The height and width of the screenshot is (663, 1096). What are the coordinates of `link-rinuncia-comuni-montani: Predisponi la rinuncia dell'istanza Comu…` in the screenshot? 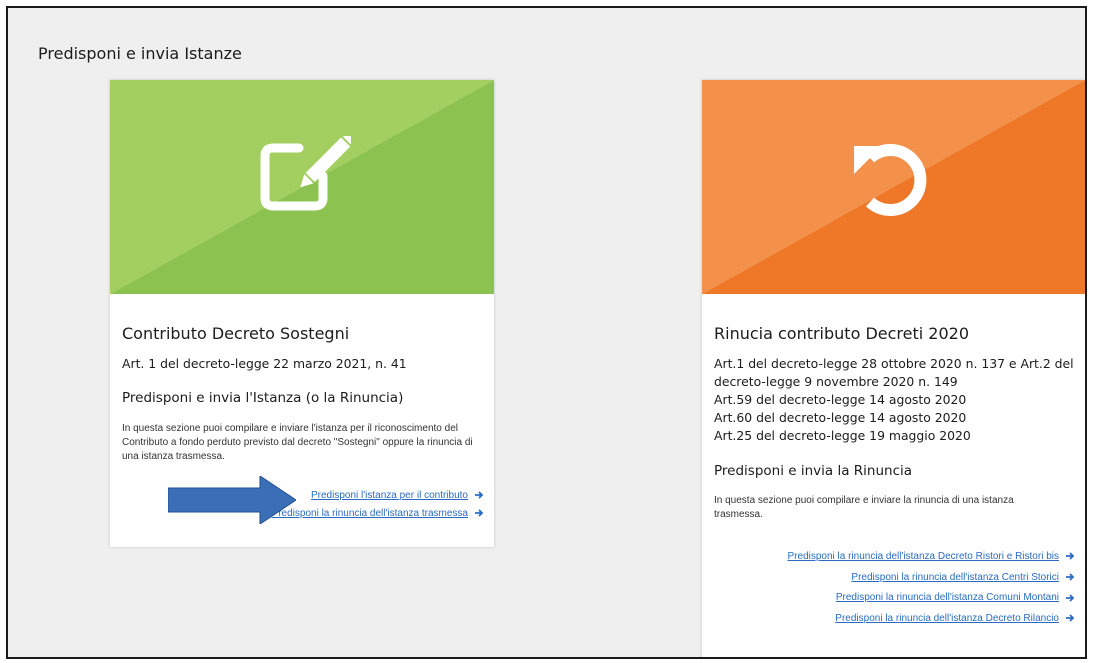 It's located at (947, 597).